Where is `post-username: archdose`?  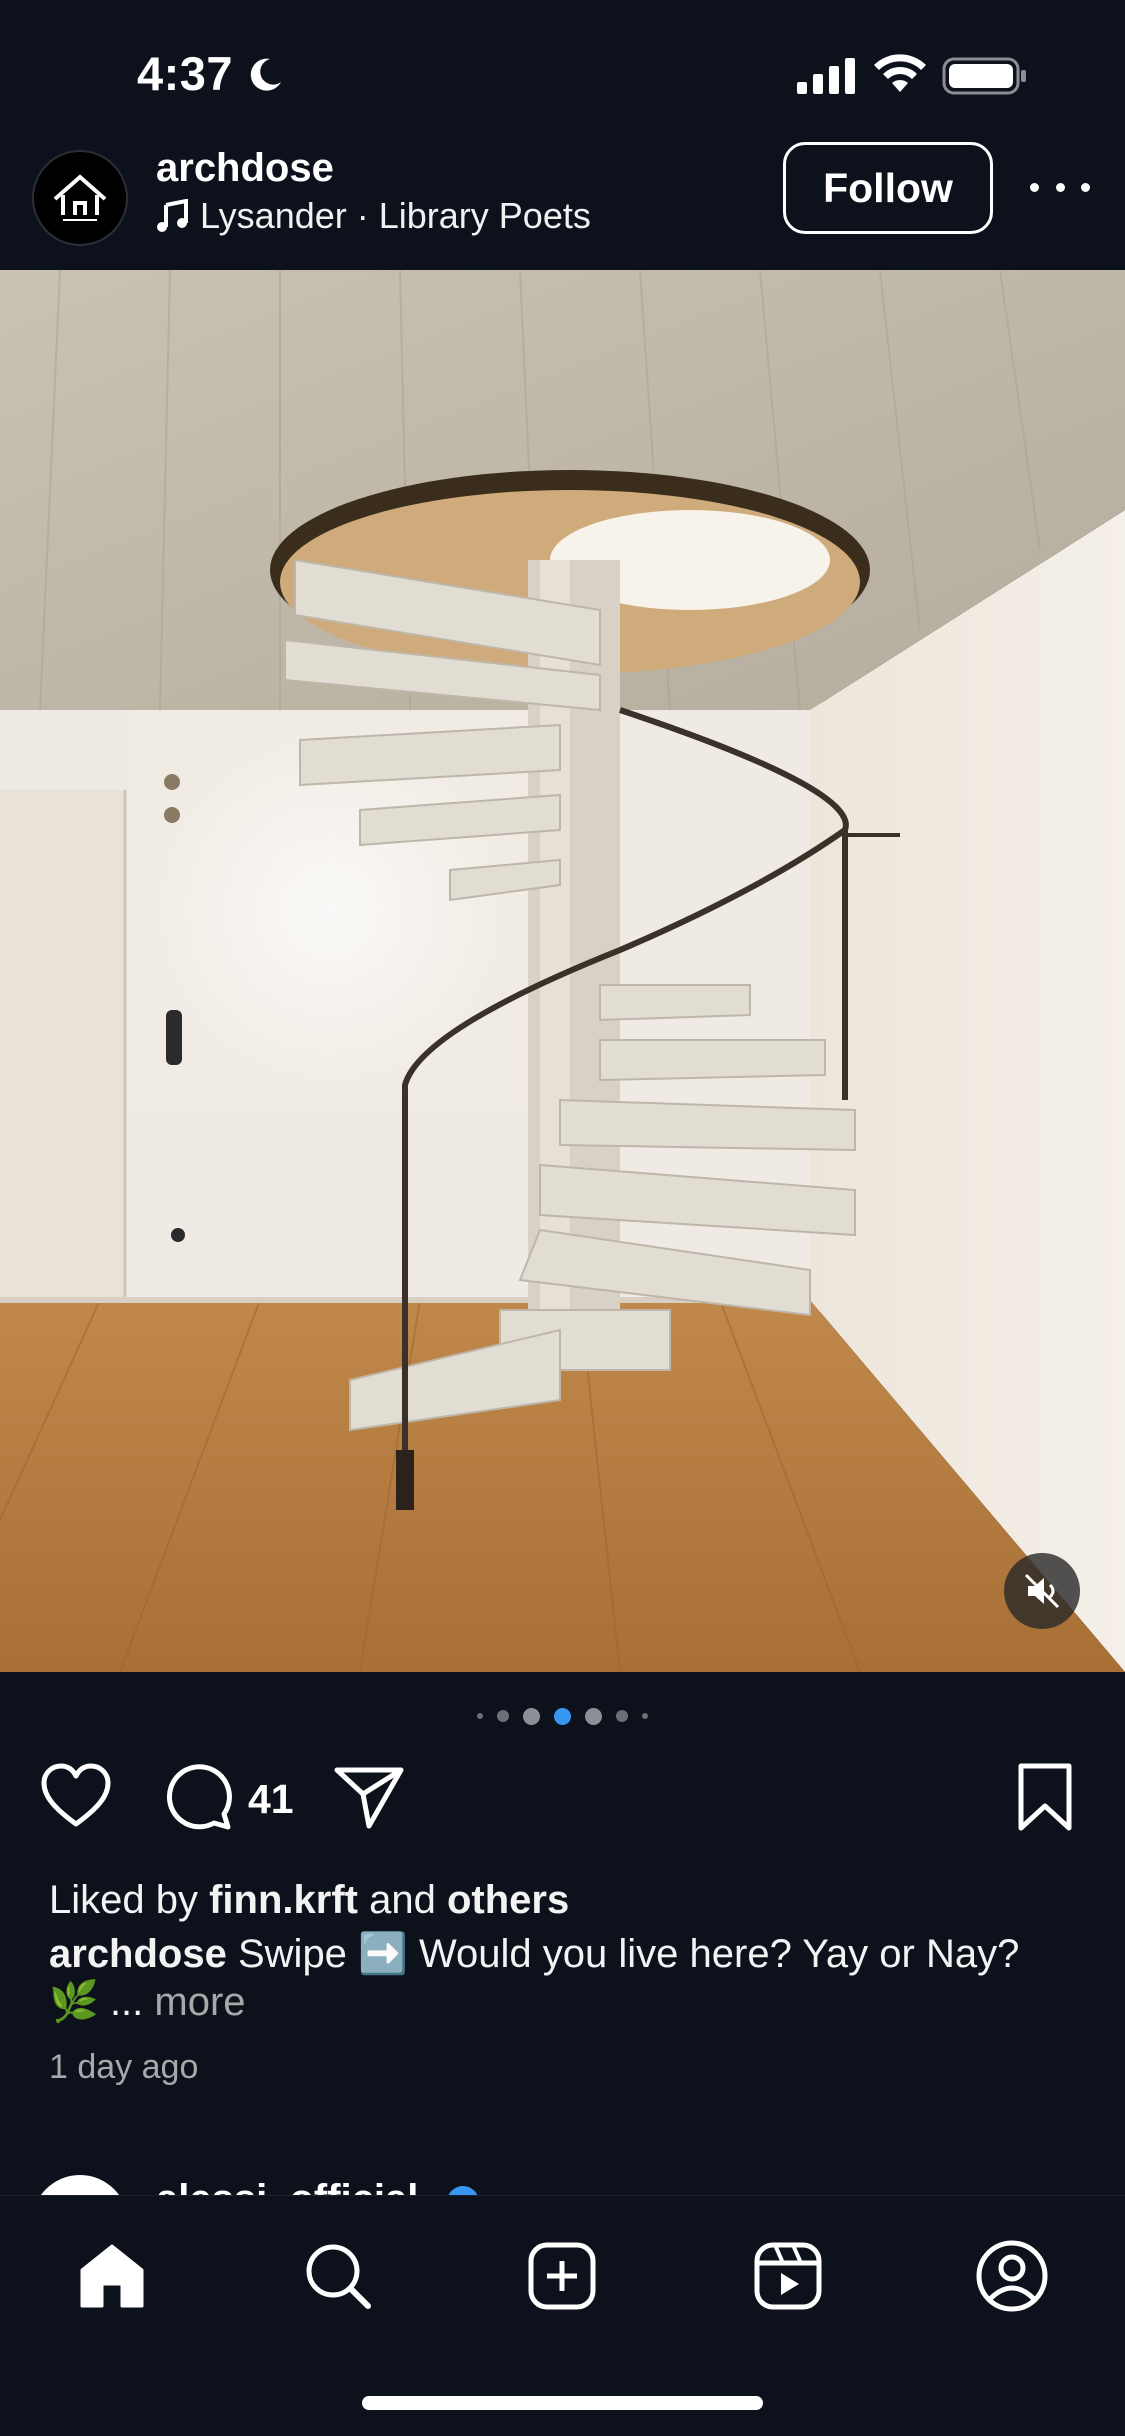
post-username: archdose is located at coordinates (245, 168).